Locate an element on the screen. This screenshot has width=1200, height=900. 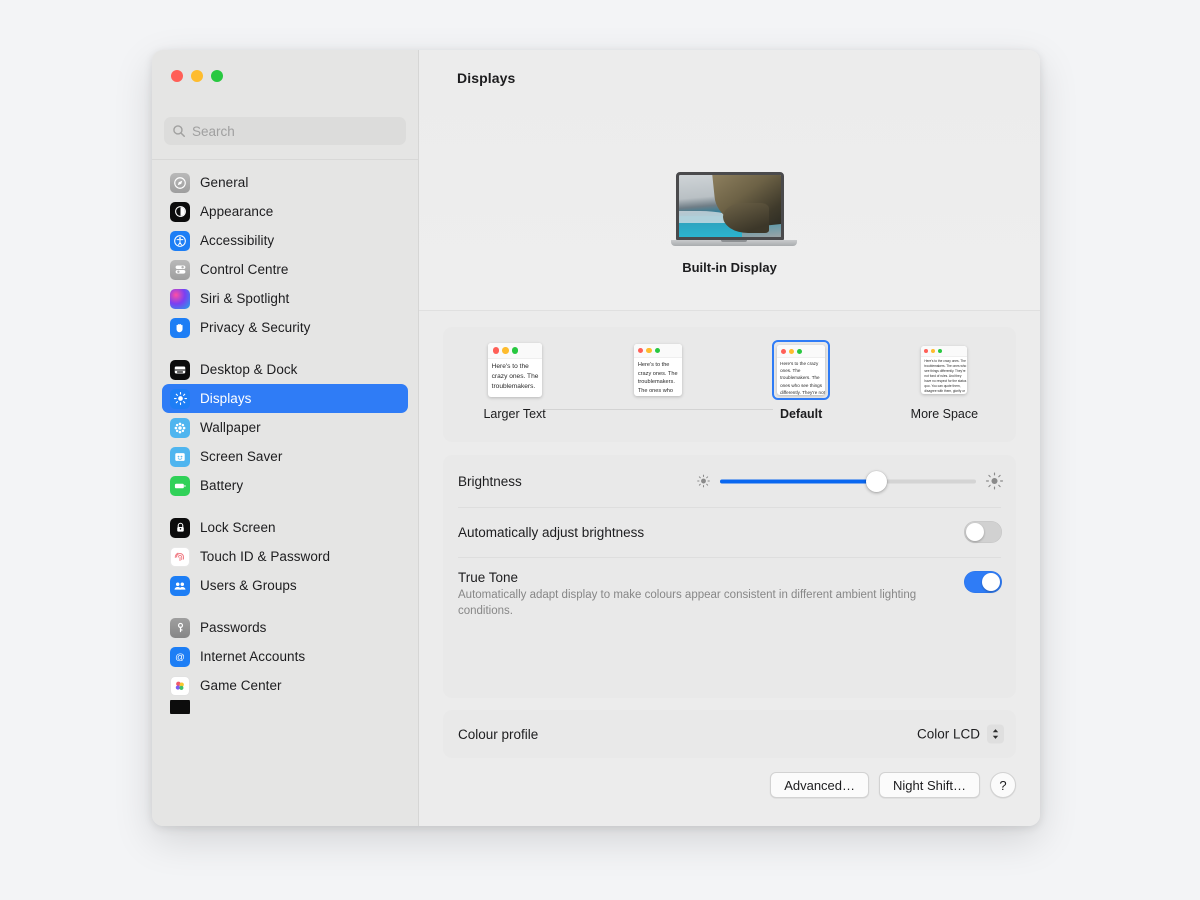
sidebar-item-control-centre: Control Centre is located at coordinates (285, 269).